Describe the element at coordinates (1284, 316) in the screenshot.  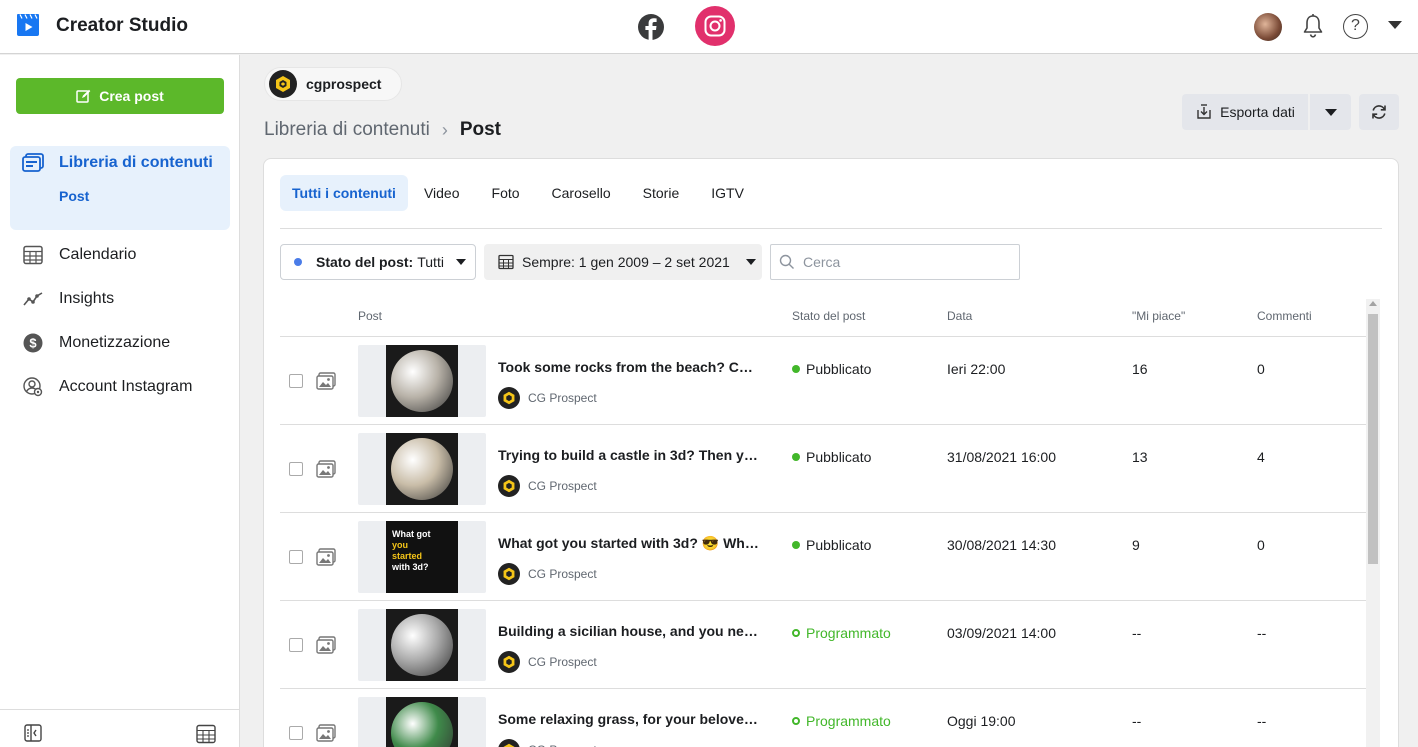
I see `column-header-comments: Commenti` at that location.